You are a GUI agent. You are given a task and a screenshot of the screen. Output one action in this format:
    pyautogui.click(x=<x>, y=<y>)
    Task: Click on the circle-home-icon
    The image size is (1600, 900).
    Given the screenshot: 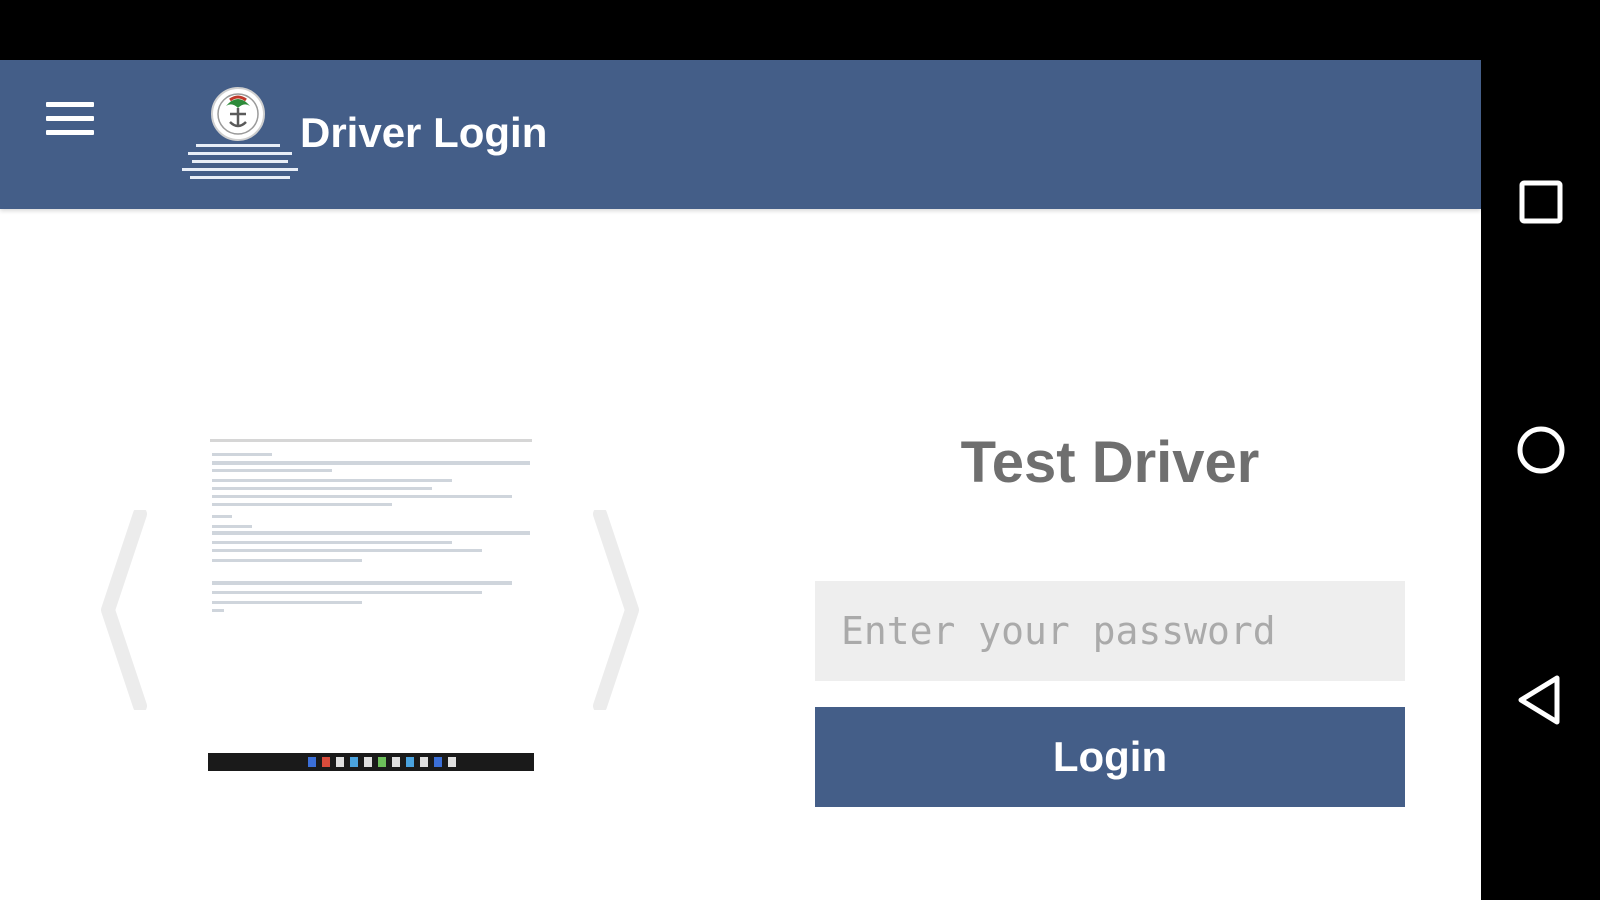 What is the action you would take?
    pyautogui.click(x=1541, y=450)
    